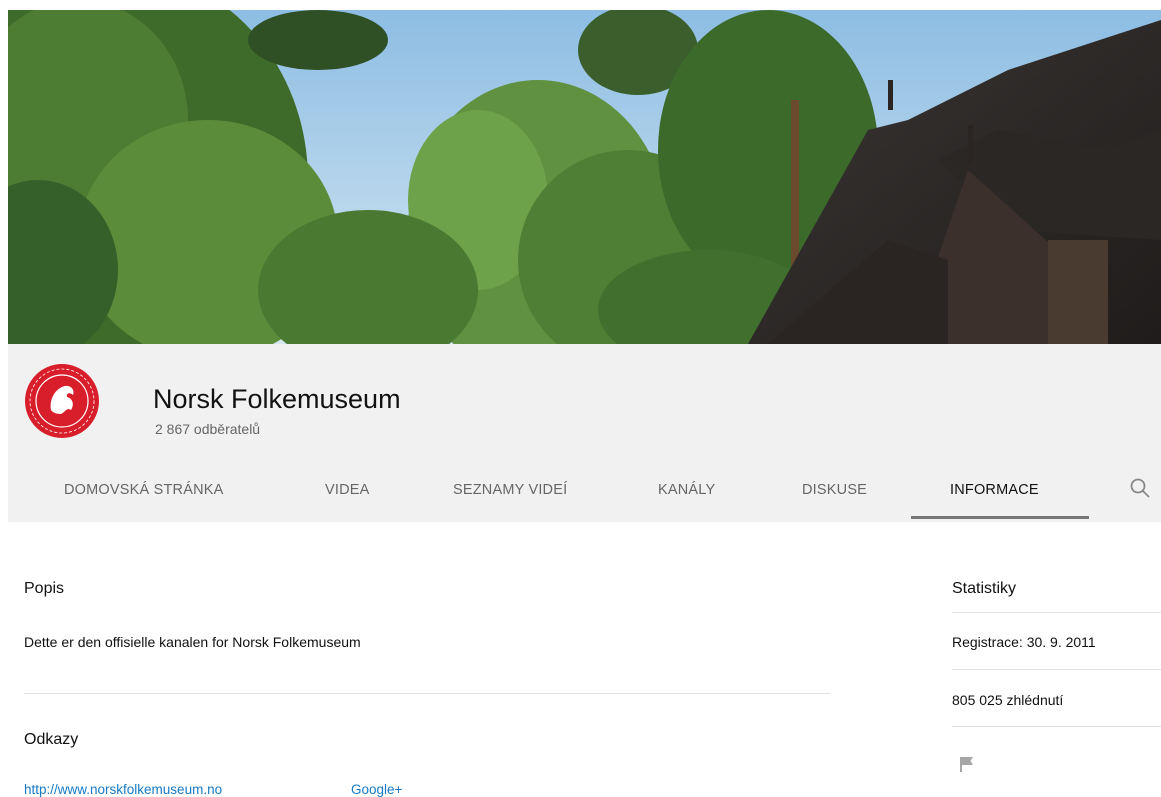 This screenshot has height=797, width=1161. Describe the element at coordinates (686, 490) in the screenshot. I see `tab-channels: KANÁLY` at that location.